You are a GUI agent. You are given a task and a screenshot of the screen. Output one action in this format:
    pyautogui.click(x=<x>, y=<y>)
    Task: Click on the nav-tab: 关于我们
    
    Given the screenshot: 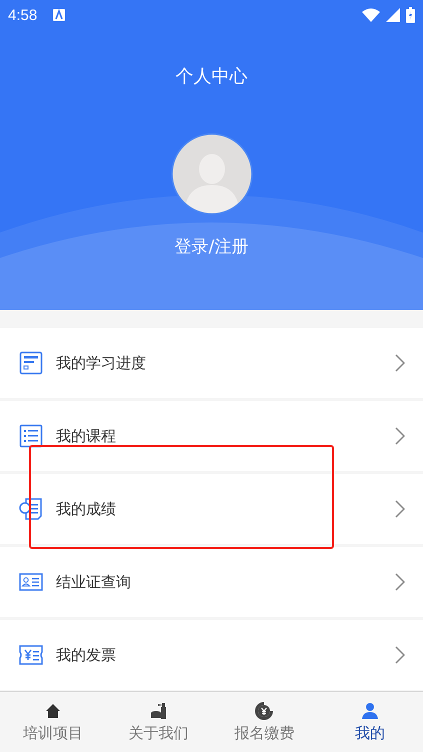 What is the action you would take?
    pyautogui.click(x=159, y=722)
    